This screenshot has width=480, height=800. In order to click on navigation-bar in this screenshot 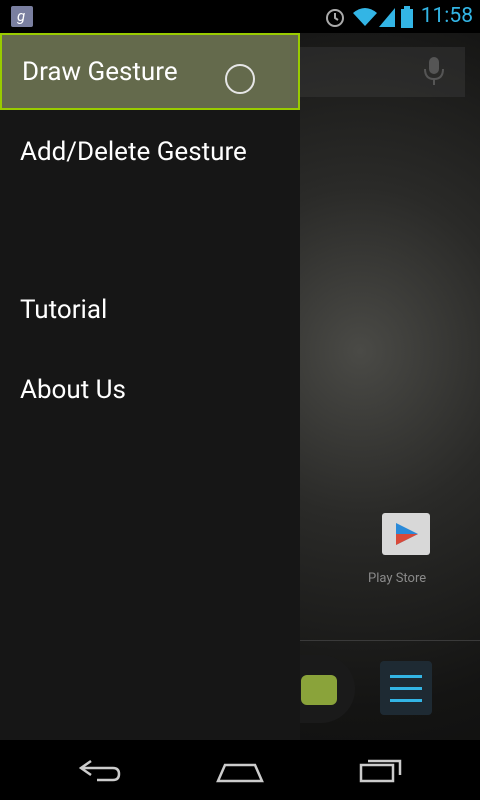, I will do `click(240, 770)`.